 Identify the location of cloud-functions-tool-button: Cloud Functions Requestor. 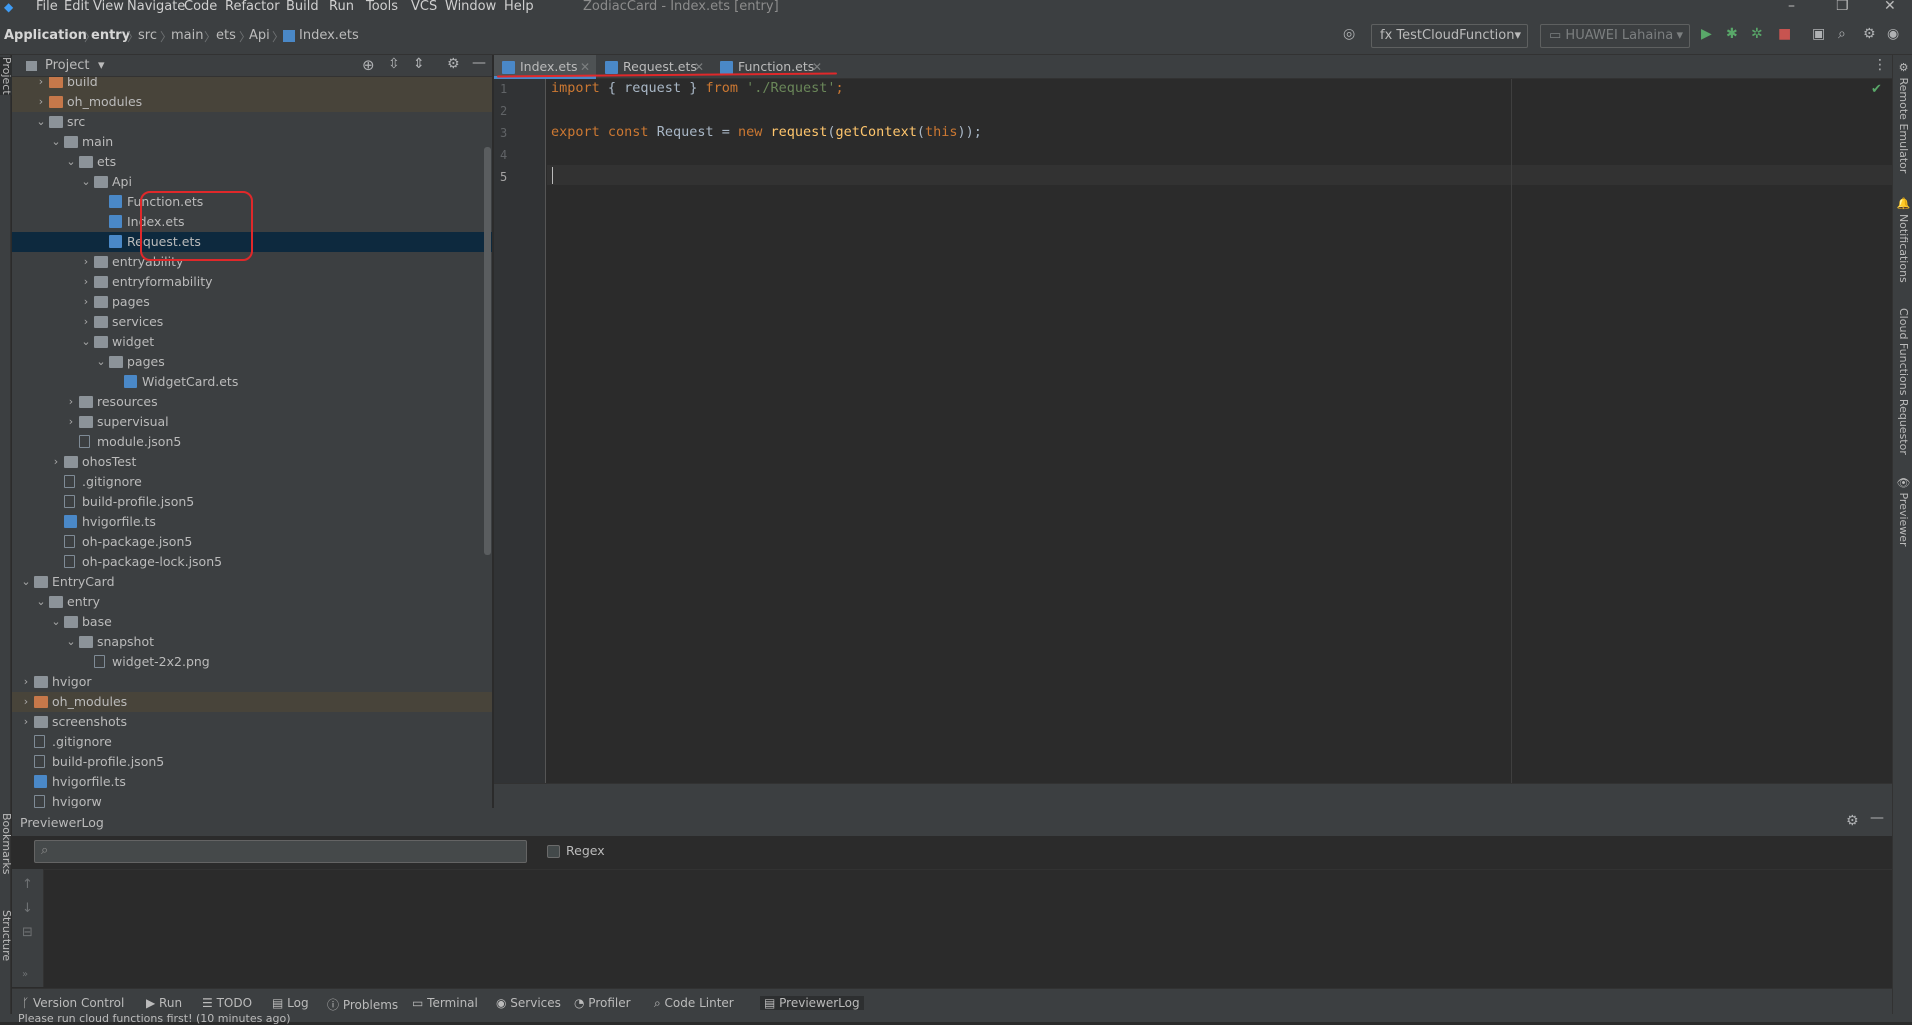
(1903, 381).